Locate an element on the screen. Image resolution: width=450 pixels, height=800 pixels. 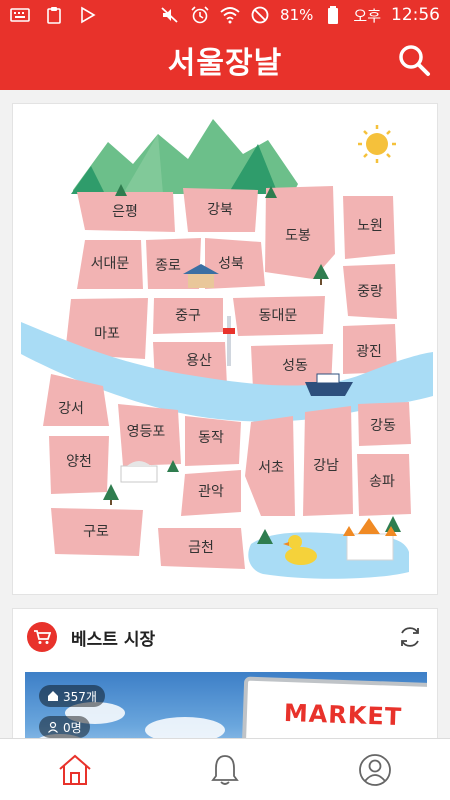
label-jungnang: 중랑 is located at coordinates (370, 292).